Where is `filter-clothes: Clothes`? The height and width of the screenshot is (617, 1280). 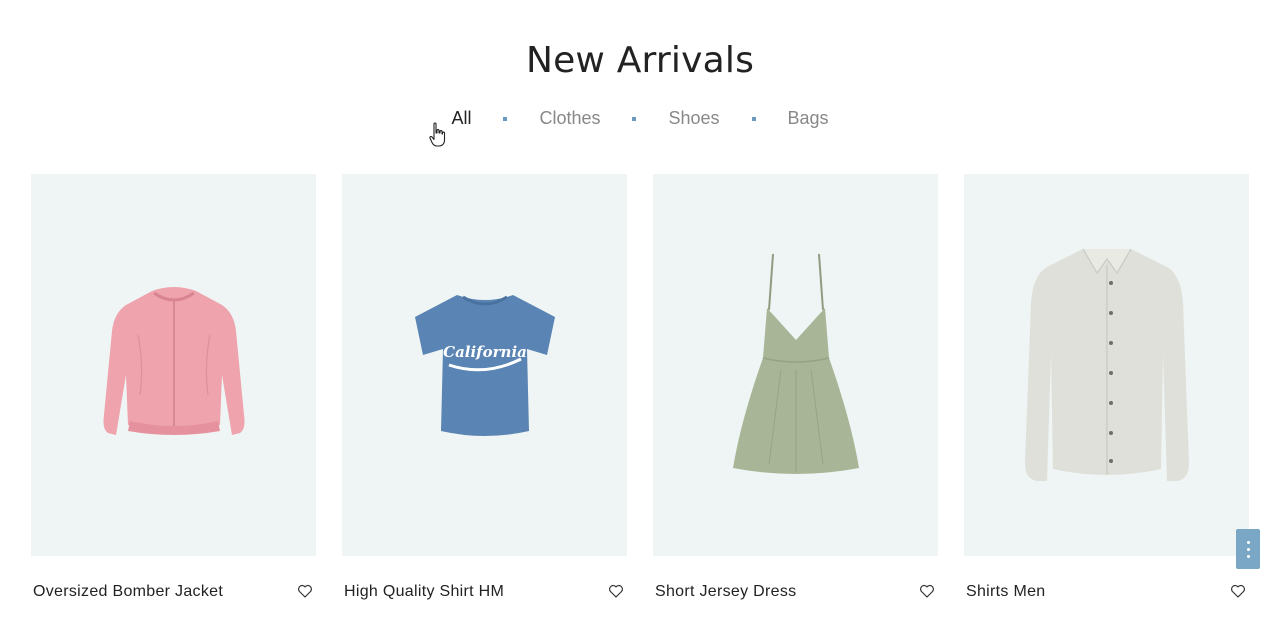 filter-clothes: Clothes is located at coordinates (569, 118).